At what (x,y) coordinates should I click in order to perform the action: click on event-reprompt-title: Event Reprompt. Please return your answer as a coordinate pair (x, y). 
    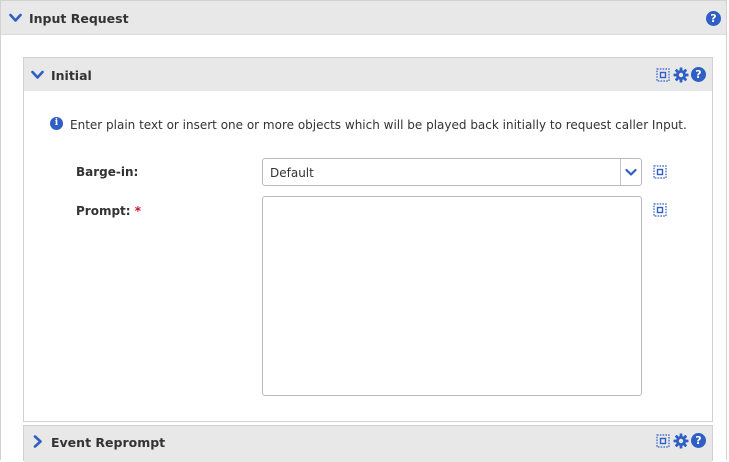
    Looking at the image, I should click on (108, 442).